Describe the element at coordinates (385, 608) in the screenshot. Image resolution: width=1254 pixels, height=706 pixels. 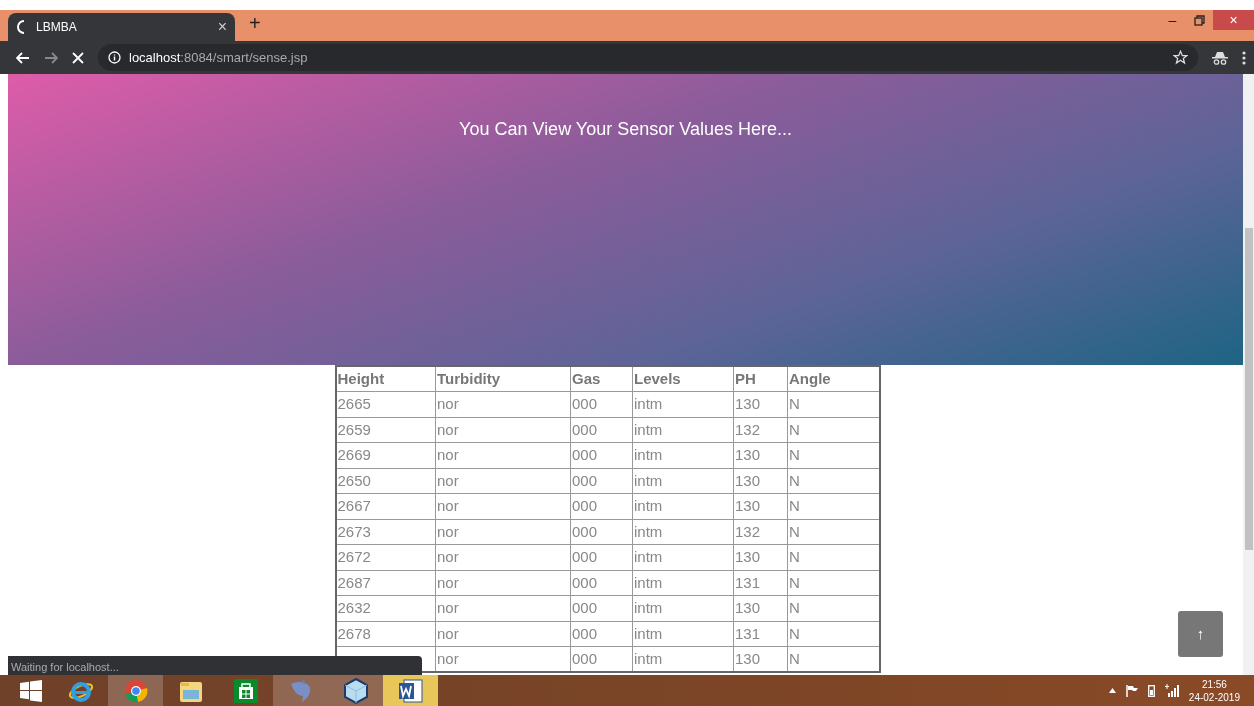
I see `table-cell: 2632` at that location.